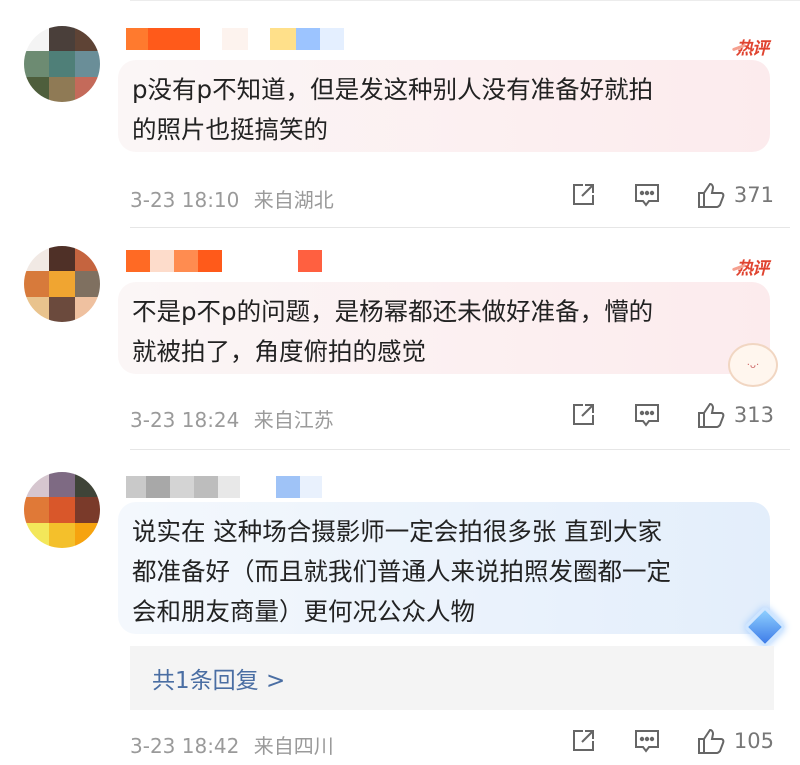 This screenshot has height=765, width=800. Describe the element at coordinates (753, 415) in the screenshot. I see `like-count: 313` at that location.